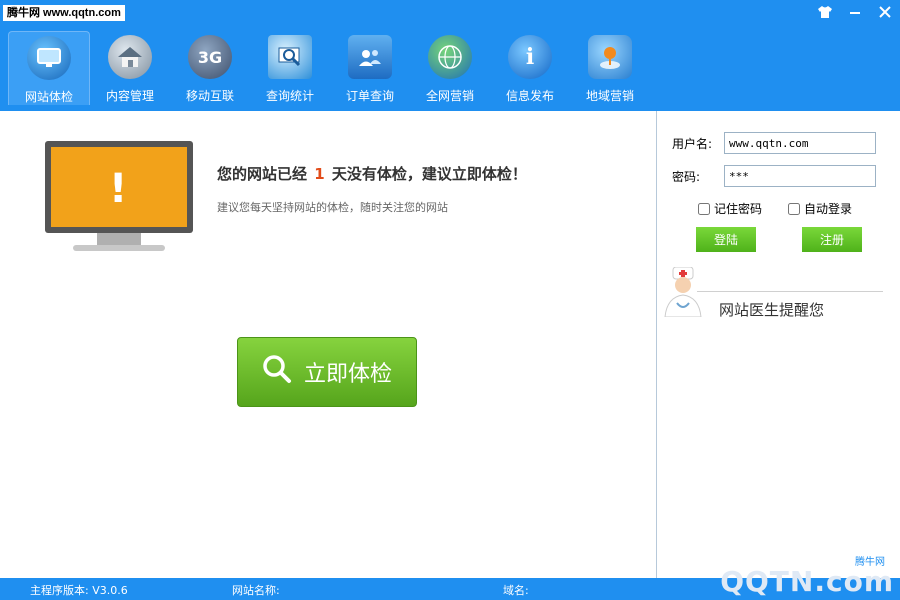 The height and width of the screenshot is (600, 900). What do you see at coordinates (129, 96) in the screenshot?
I see `nav-label: 内容管理` at bounding box center [129, 96].